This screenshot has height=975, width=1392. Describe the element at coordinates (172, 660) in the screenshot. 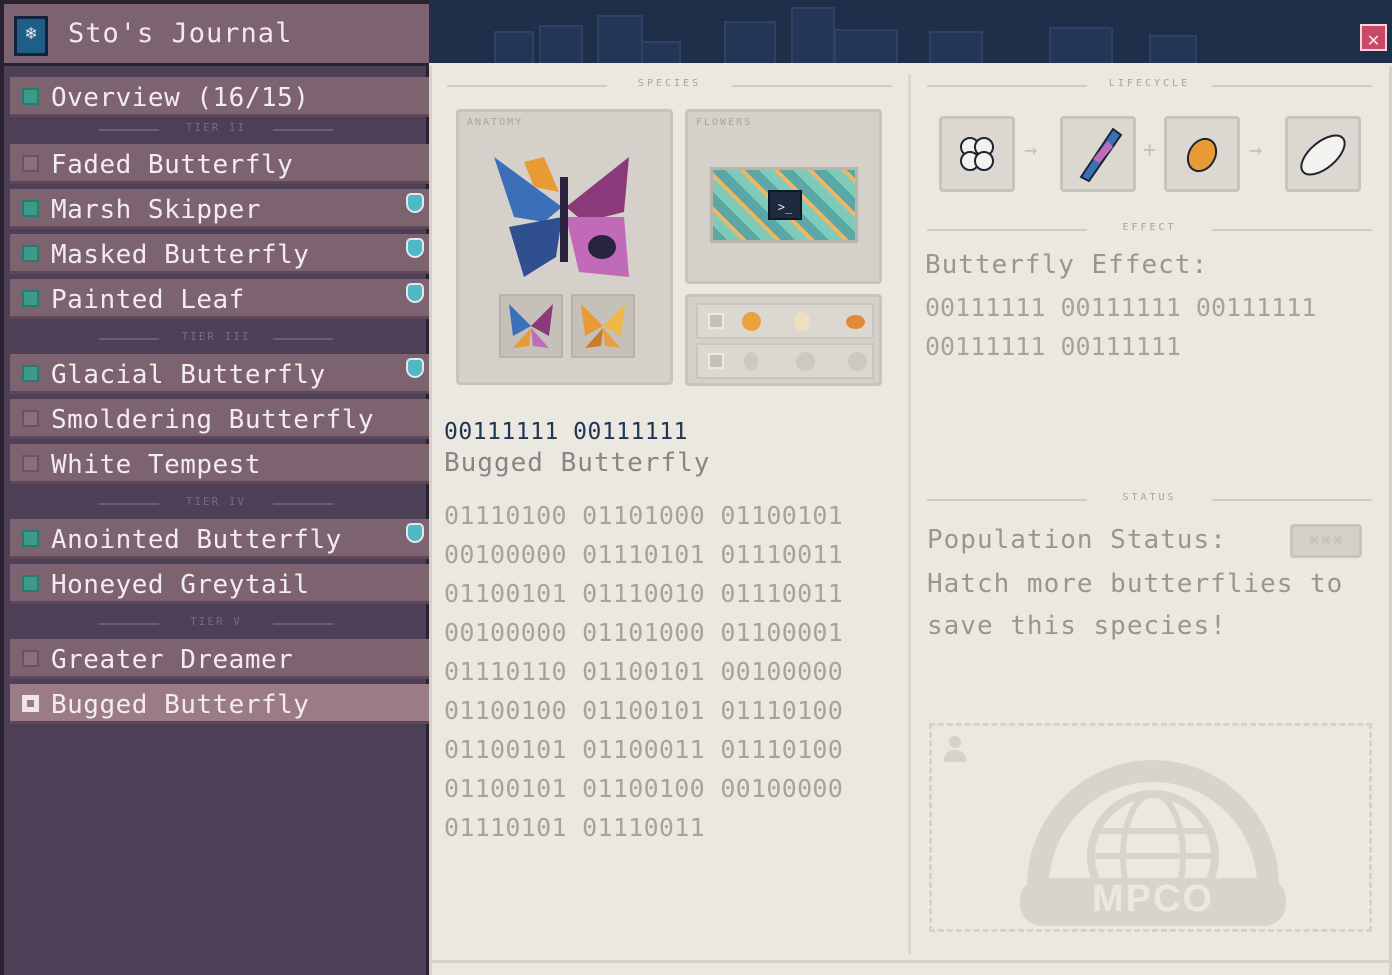

I see `sidebar-item-label: Greater Dreamer` at that location.